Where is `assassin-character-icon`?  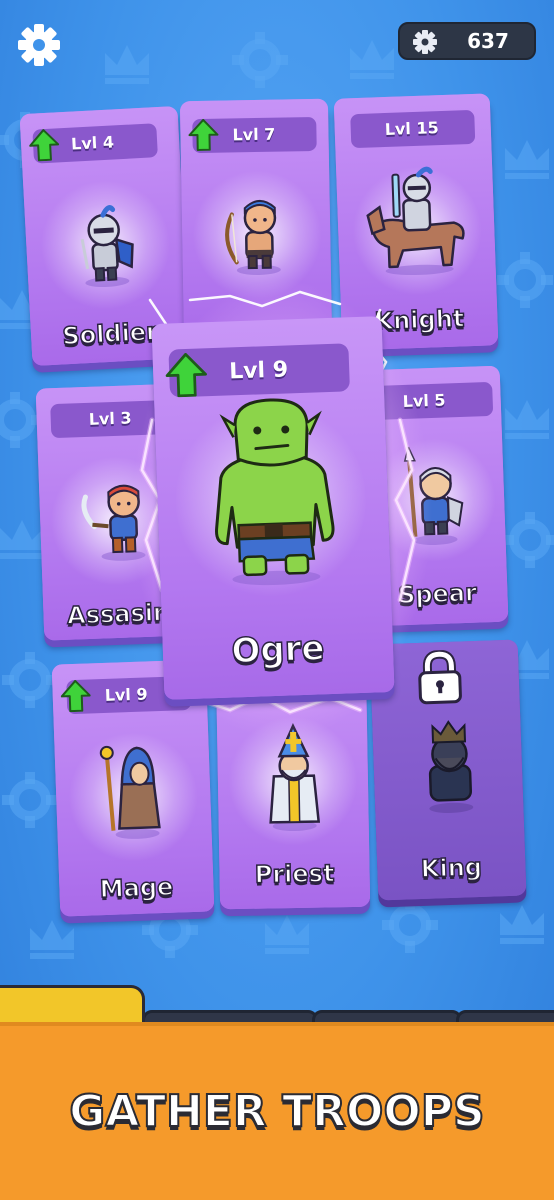
assassin-character-icon is located at coordinates (113, 522).